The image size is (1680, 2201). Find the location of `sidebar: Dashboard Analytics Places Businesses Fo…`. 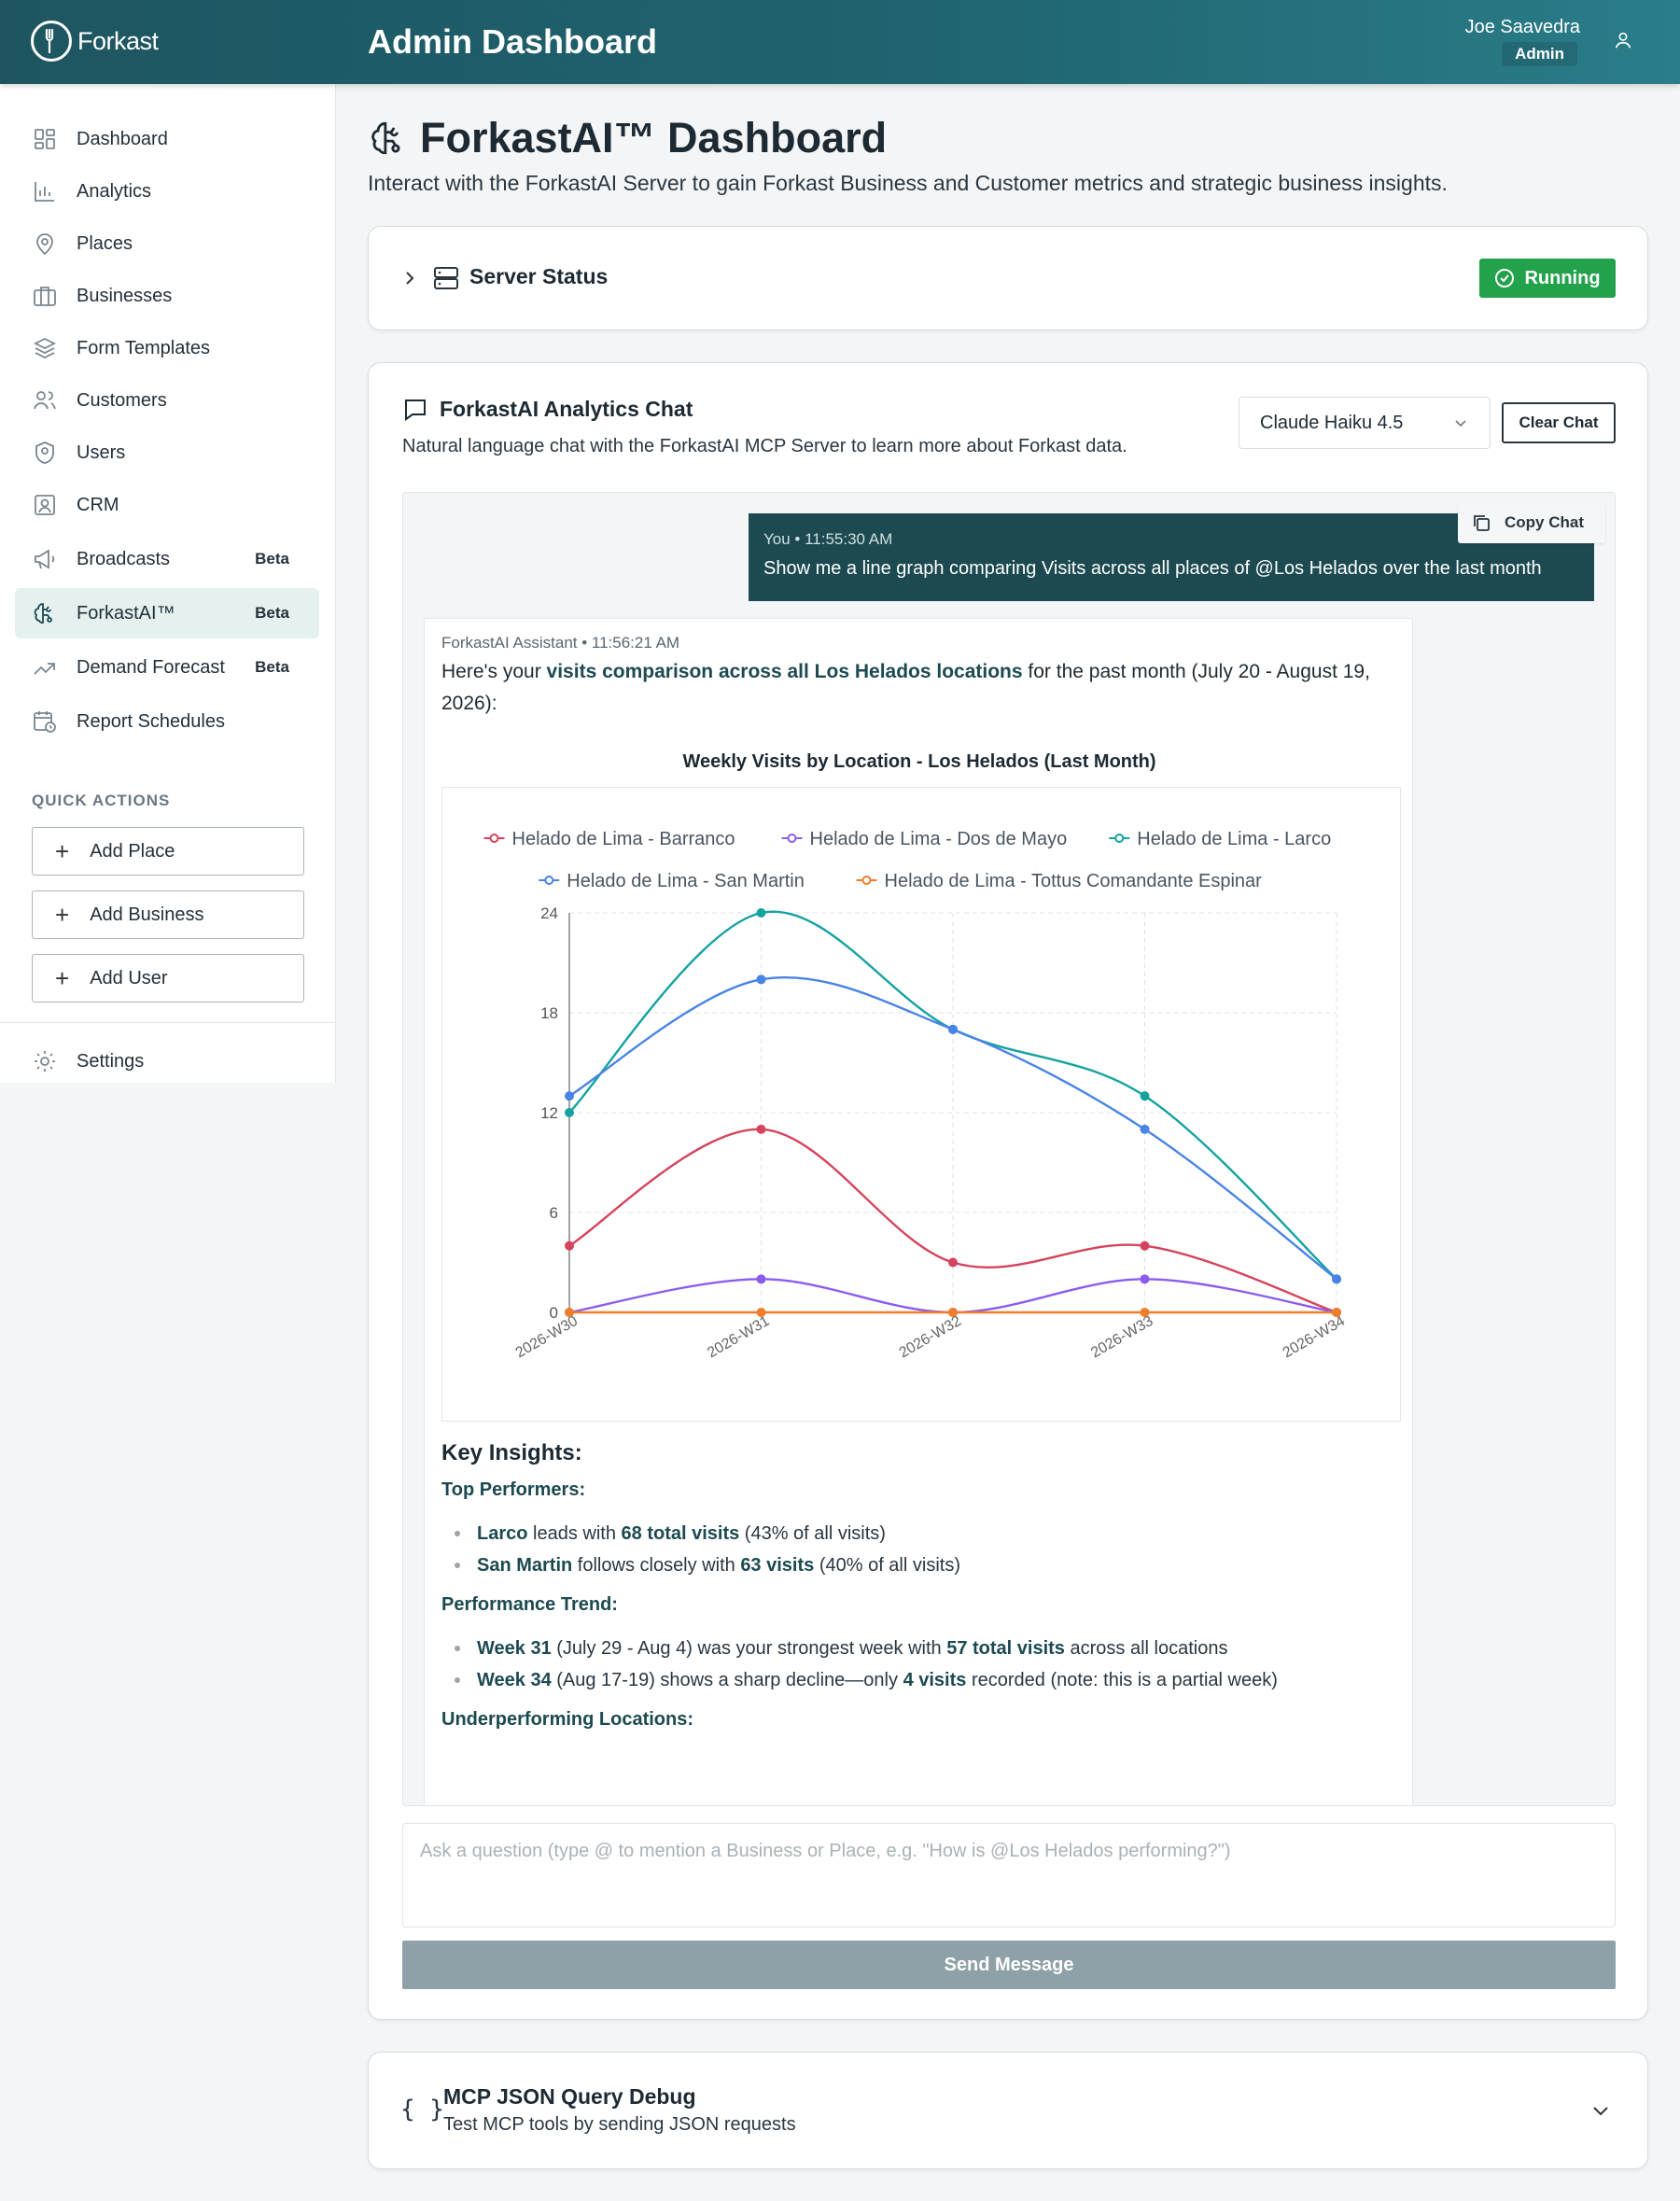

sidebar: Dashboard Analytics Places Businesses Fo… is located at coordinates (168, 584).